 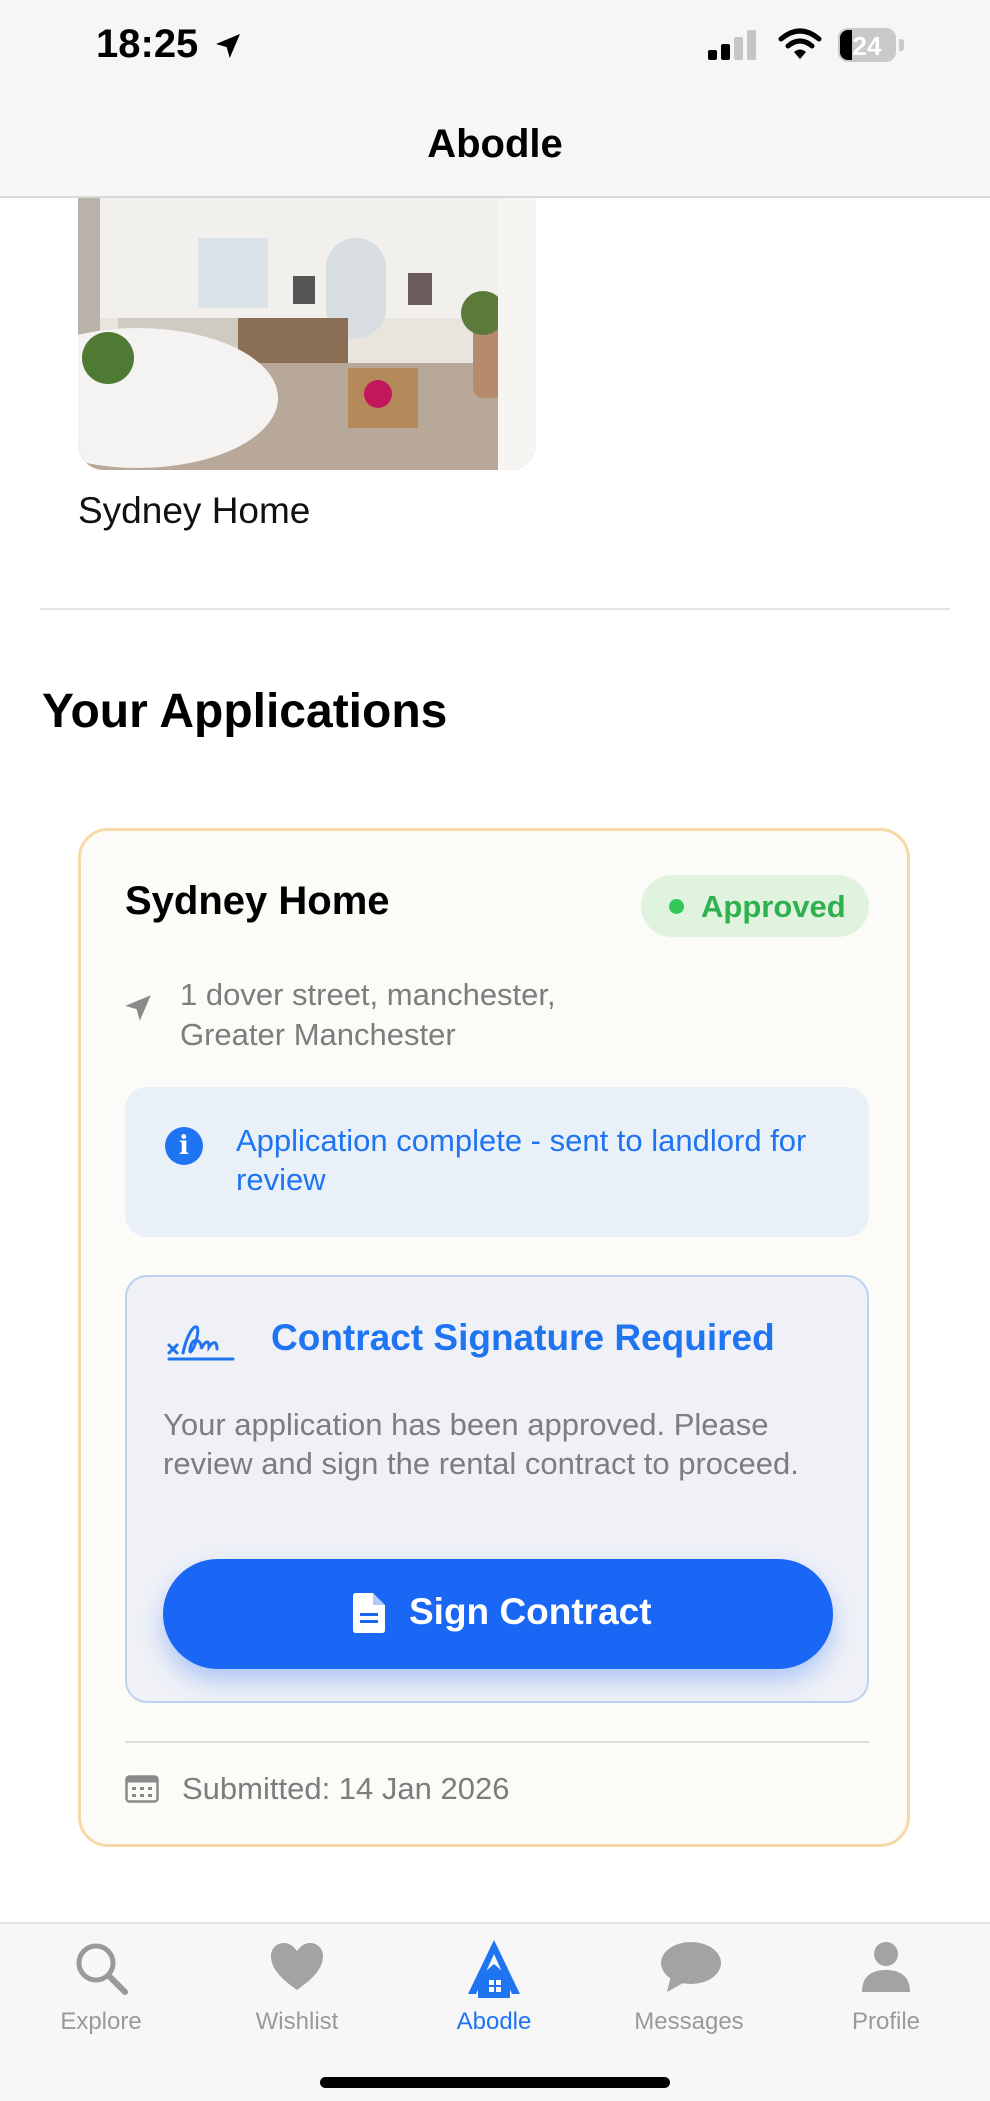 What do you see at coordinates (142, 1789) in the screenshot?
I see `calendar-icon` at bounding box center [142, 1789].